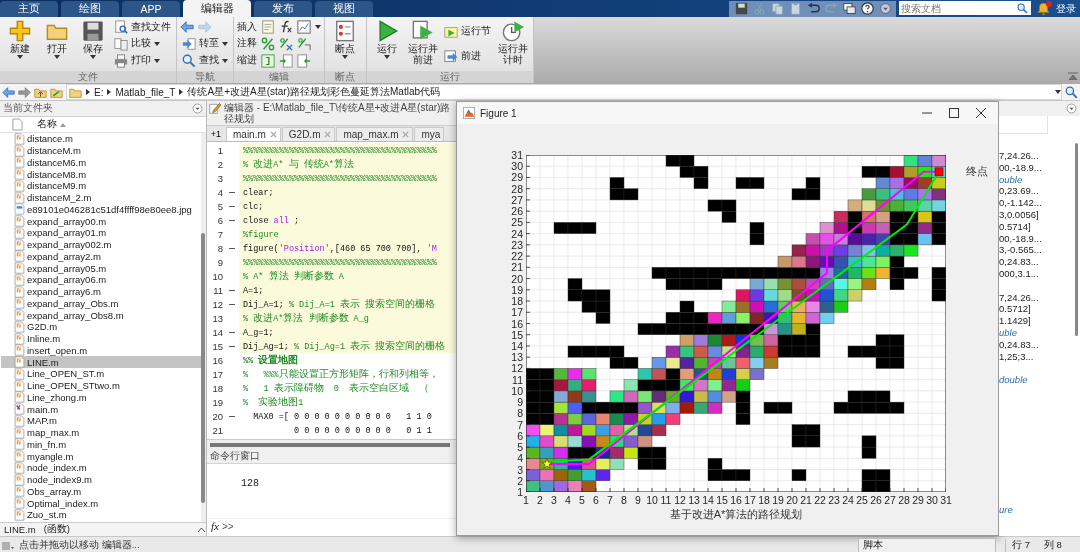 The image size is (1080, 552). What do you see at coordinates (107, 303) in the screenshot?
I see `file-item: expand_array_Obs.m` at bounding box center [107, 303].